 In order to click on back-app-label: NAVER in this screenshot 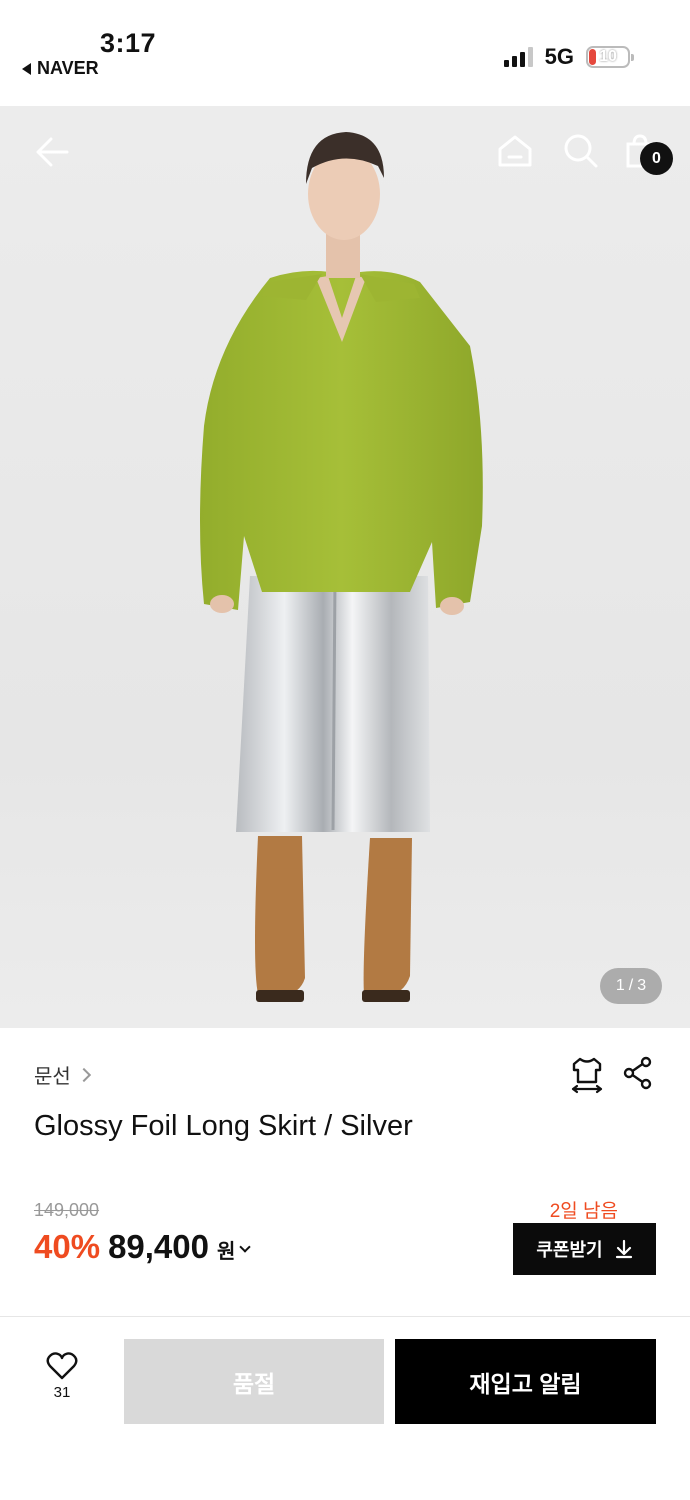, I will do `click(68, 68)`.